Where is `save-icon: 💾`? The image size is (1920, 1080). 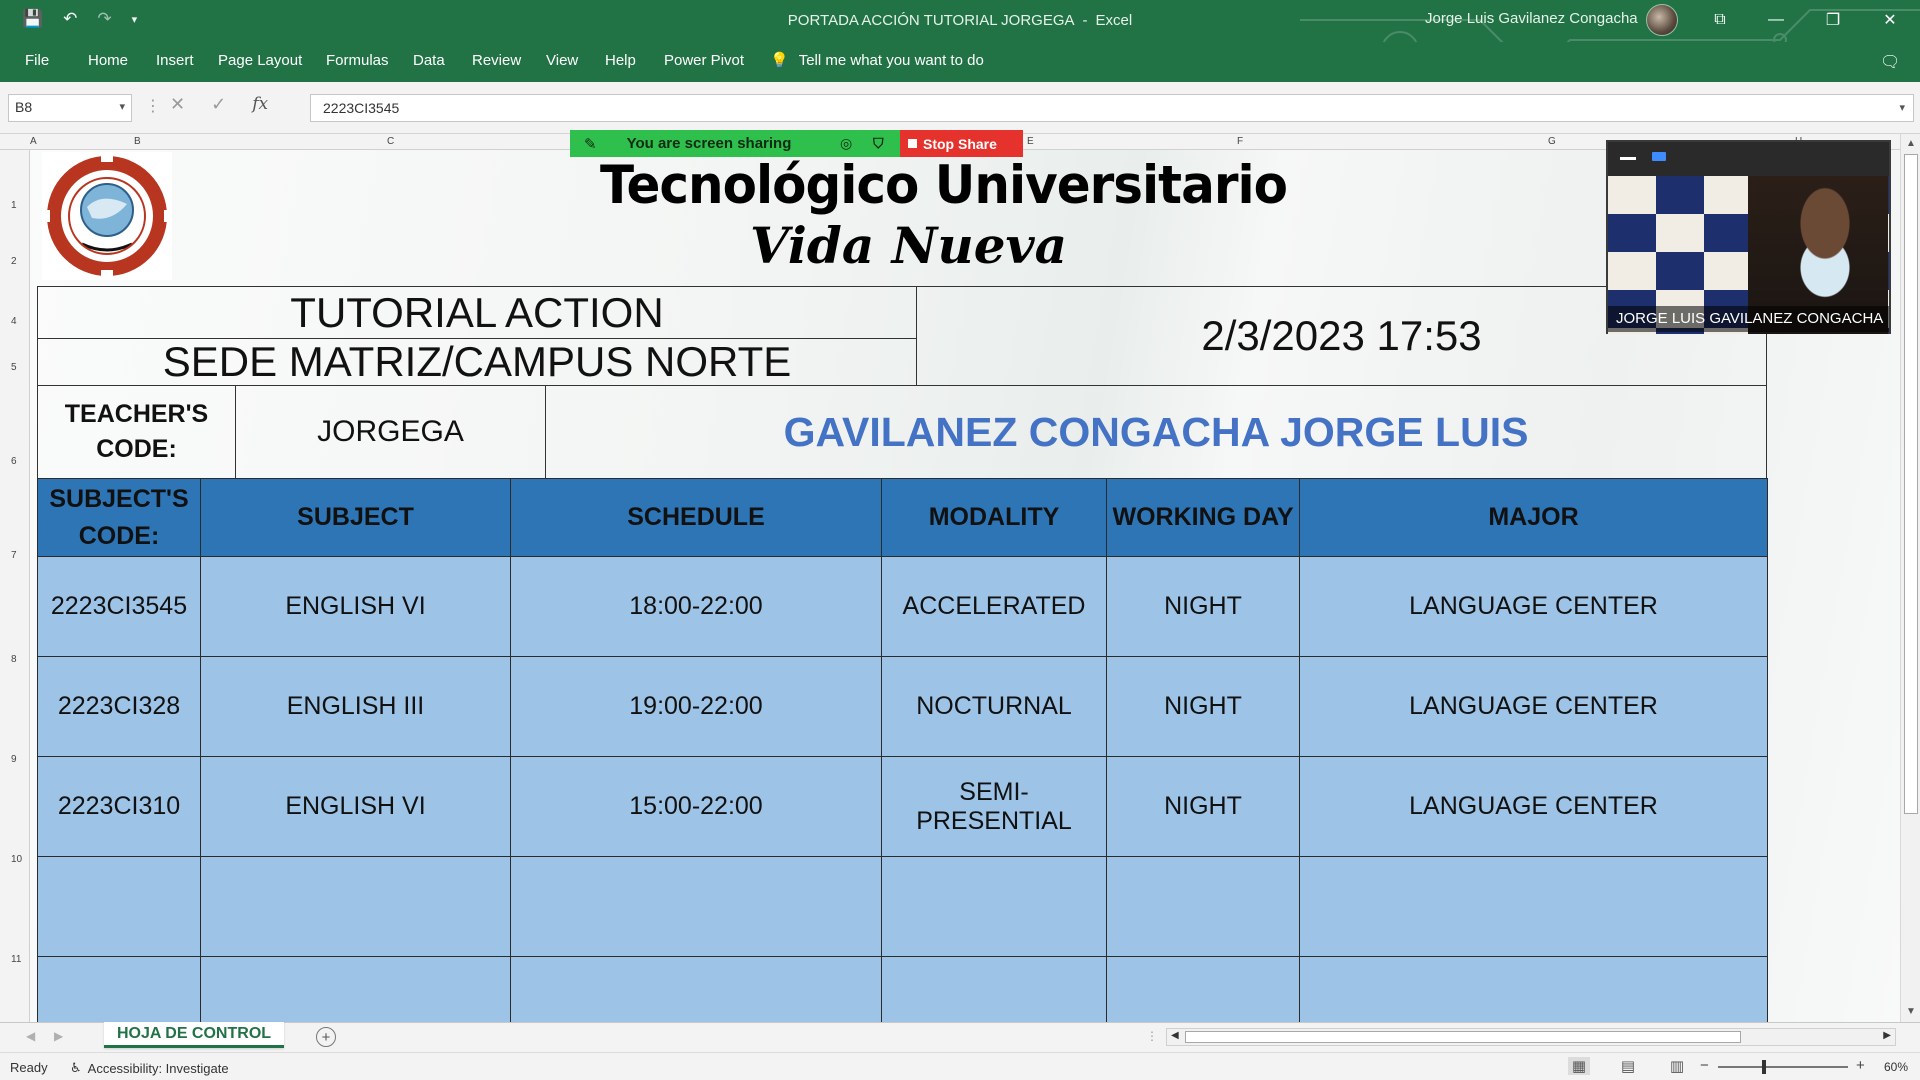 save-icon: 💾 is located at coordinates (32, 19).